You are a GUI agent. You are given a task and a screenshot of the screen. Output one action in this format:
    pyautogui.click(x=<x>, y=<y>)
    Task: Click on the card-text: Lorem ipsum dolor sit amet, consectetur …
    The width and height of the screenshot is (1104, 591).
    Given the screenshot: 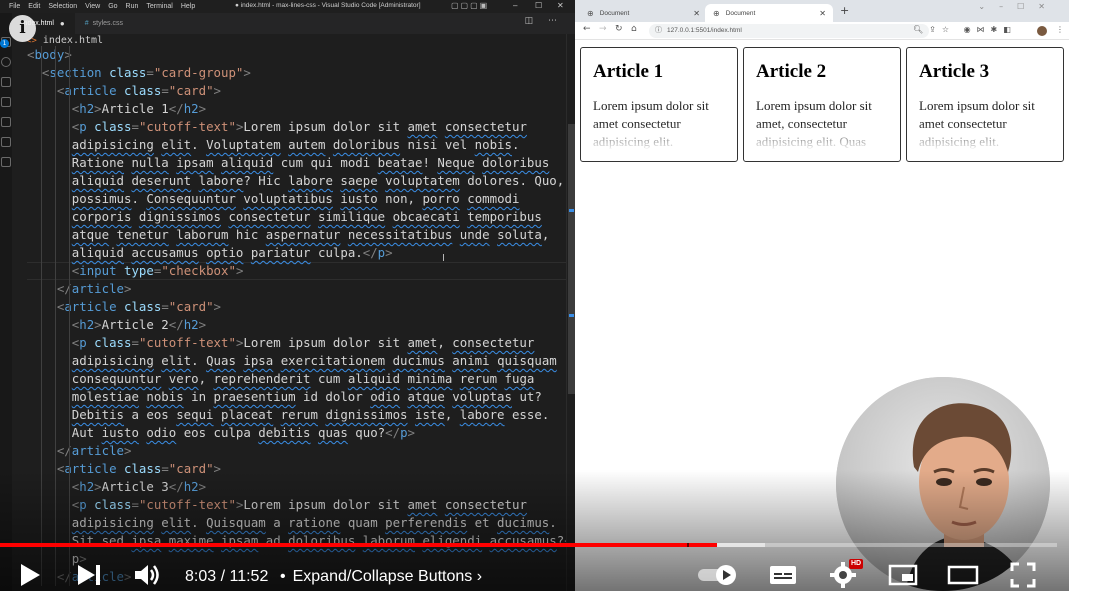 What is the action you would take?
    pyautogui.click(x=814, y=123)
    